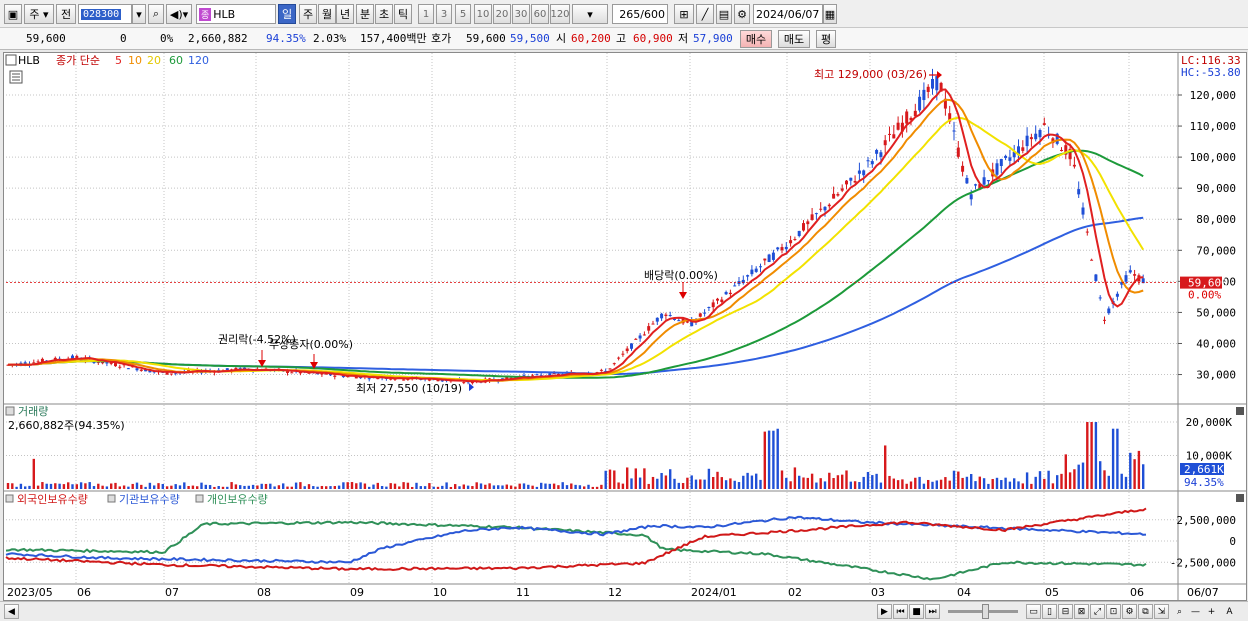  What do you see at coordinates (426, 14) in the screenshot?
I see `interval-button-0: 1` at bounding box center [426, 14].